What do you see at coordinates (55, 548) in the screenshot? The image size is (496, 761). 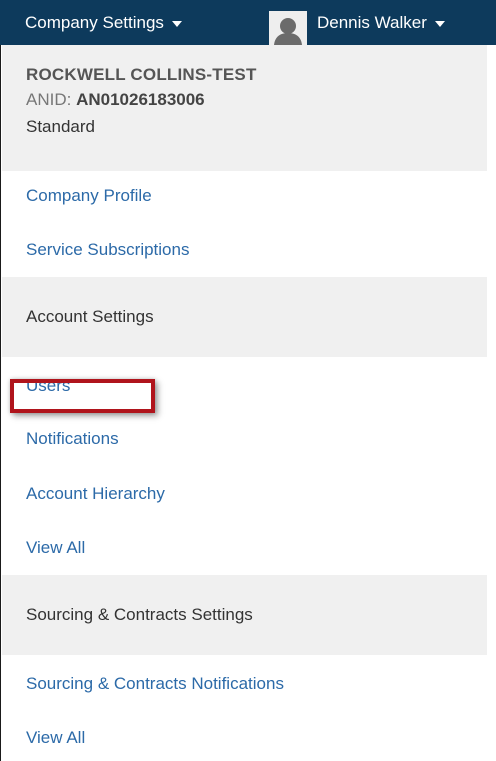 I see `account-settings-view-all-link: View All` at bounding box center [55, 548].